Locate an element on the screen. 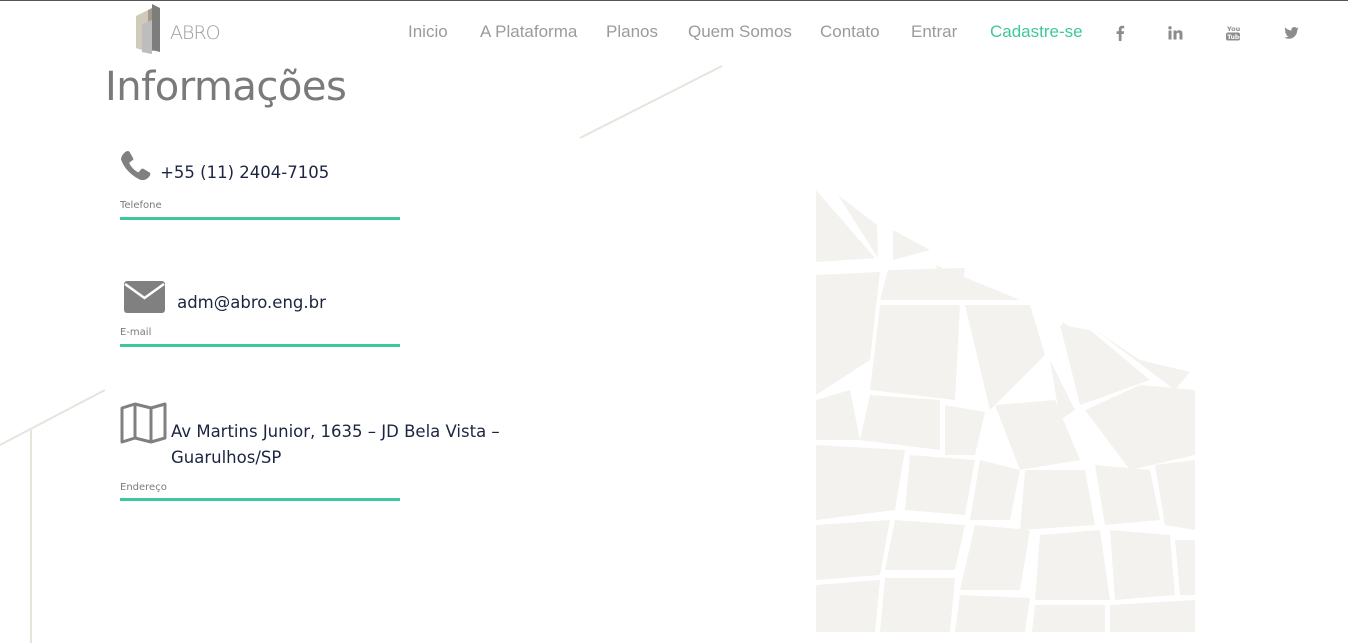 The width and height of the screenshot is (1348, 643). address-underline is located at coordinates (260, 499).